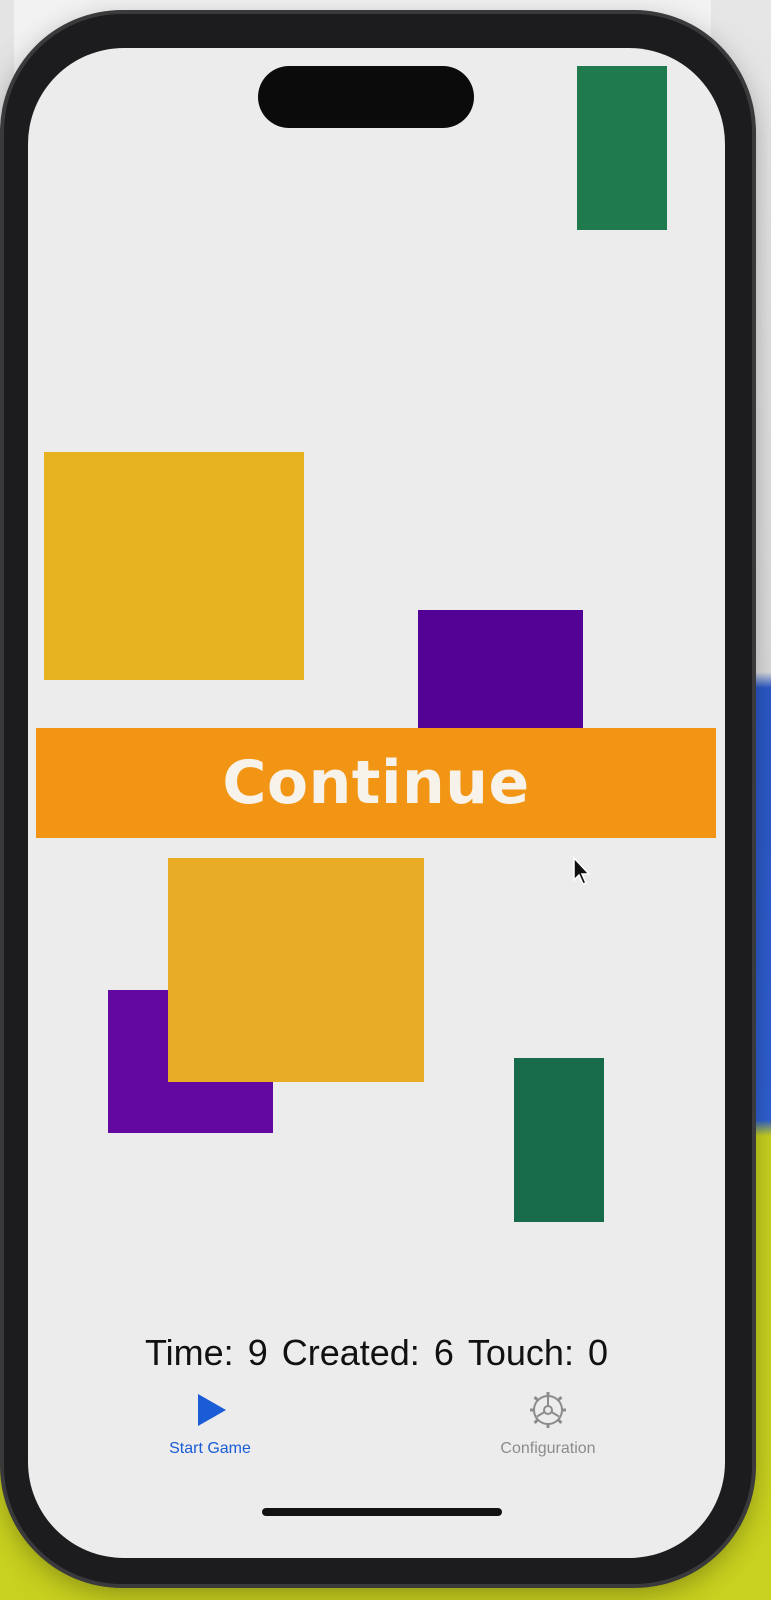 The height and width of the screenshot is (1600, 771). What do you see at coordinates (210, 1448) in the screenshot?
I see `tab-start-game-label: Start Game` at bounding box center [210, 1448].